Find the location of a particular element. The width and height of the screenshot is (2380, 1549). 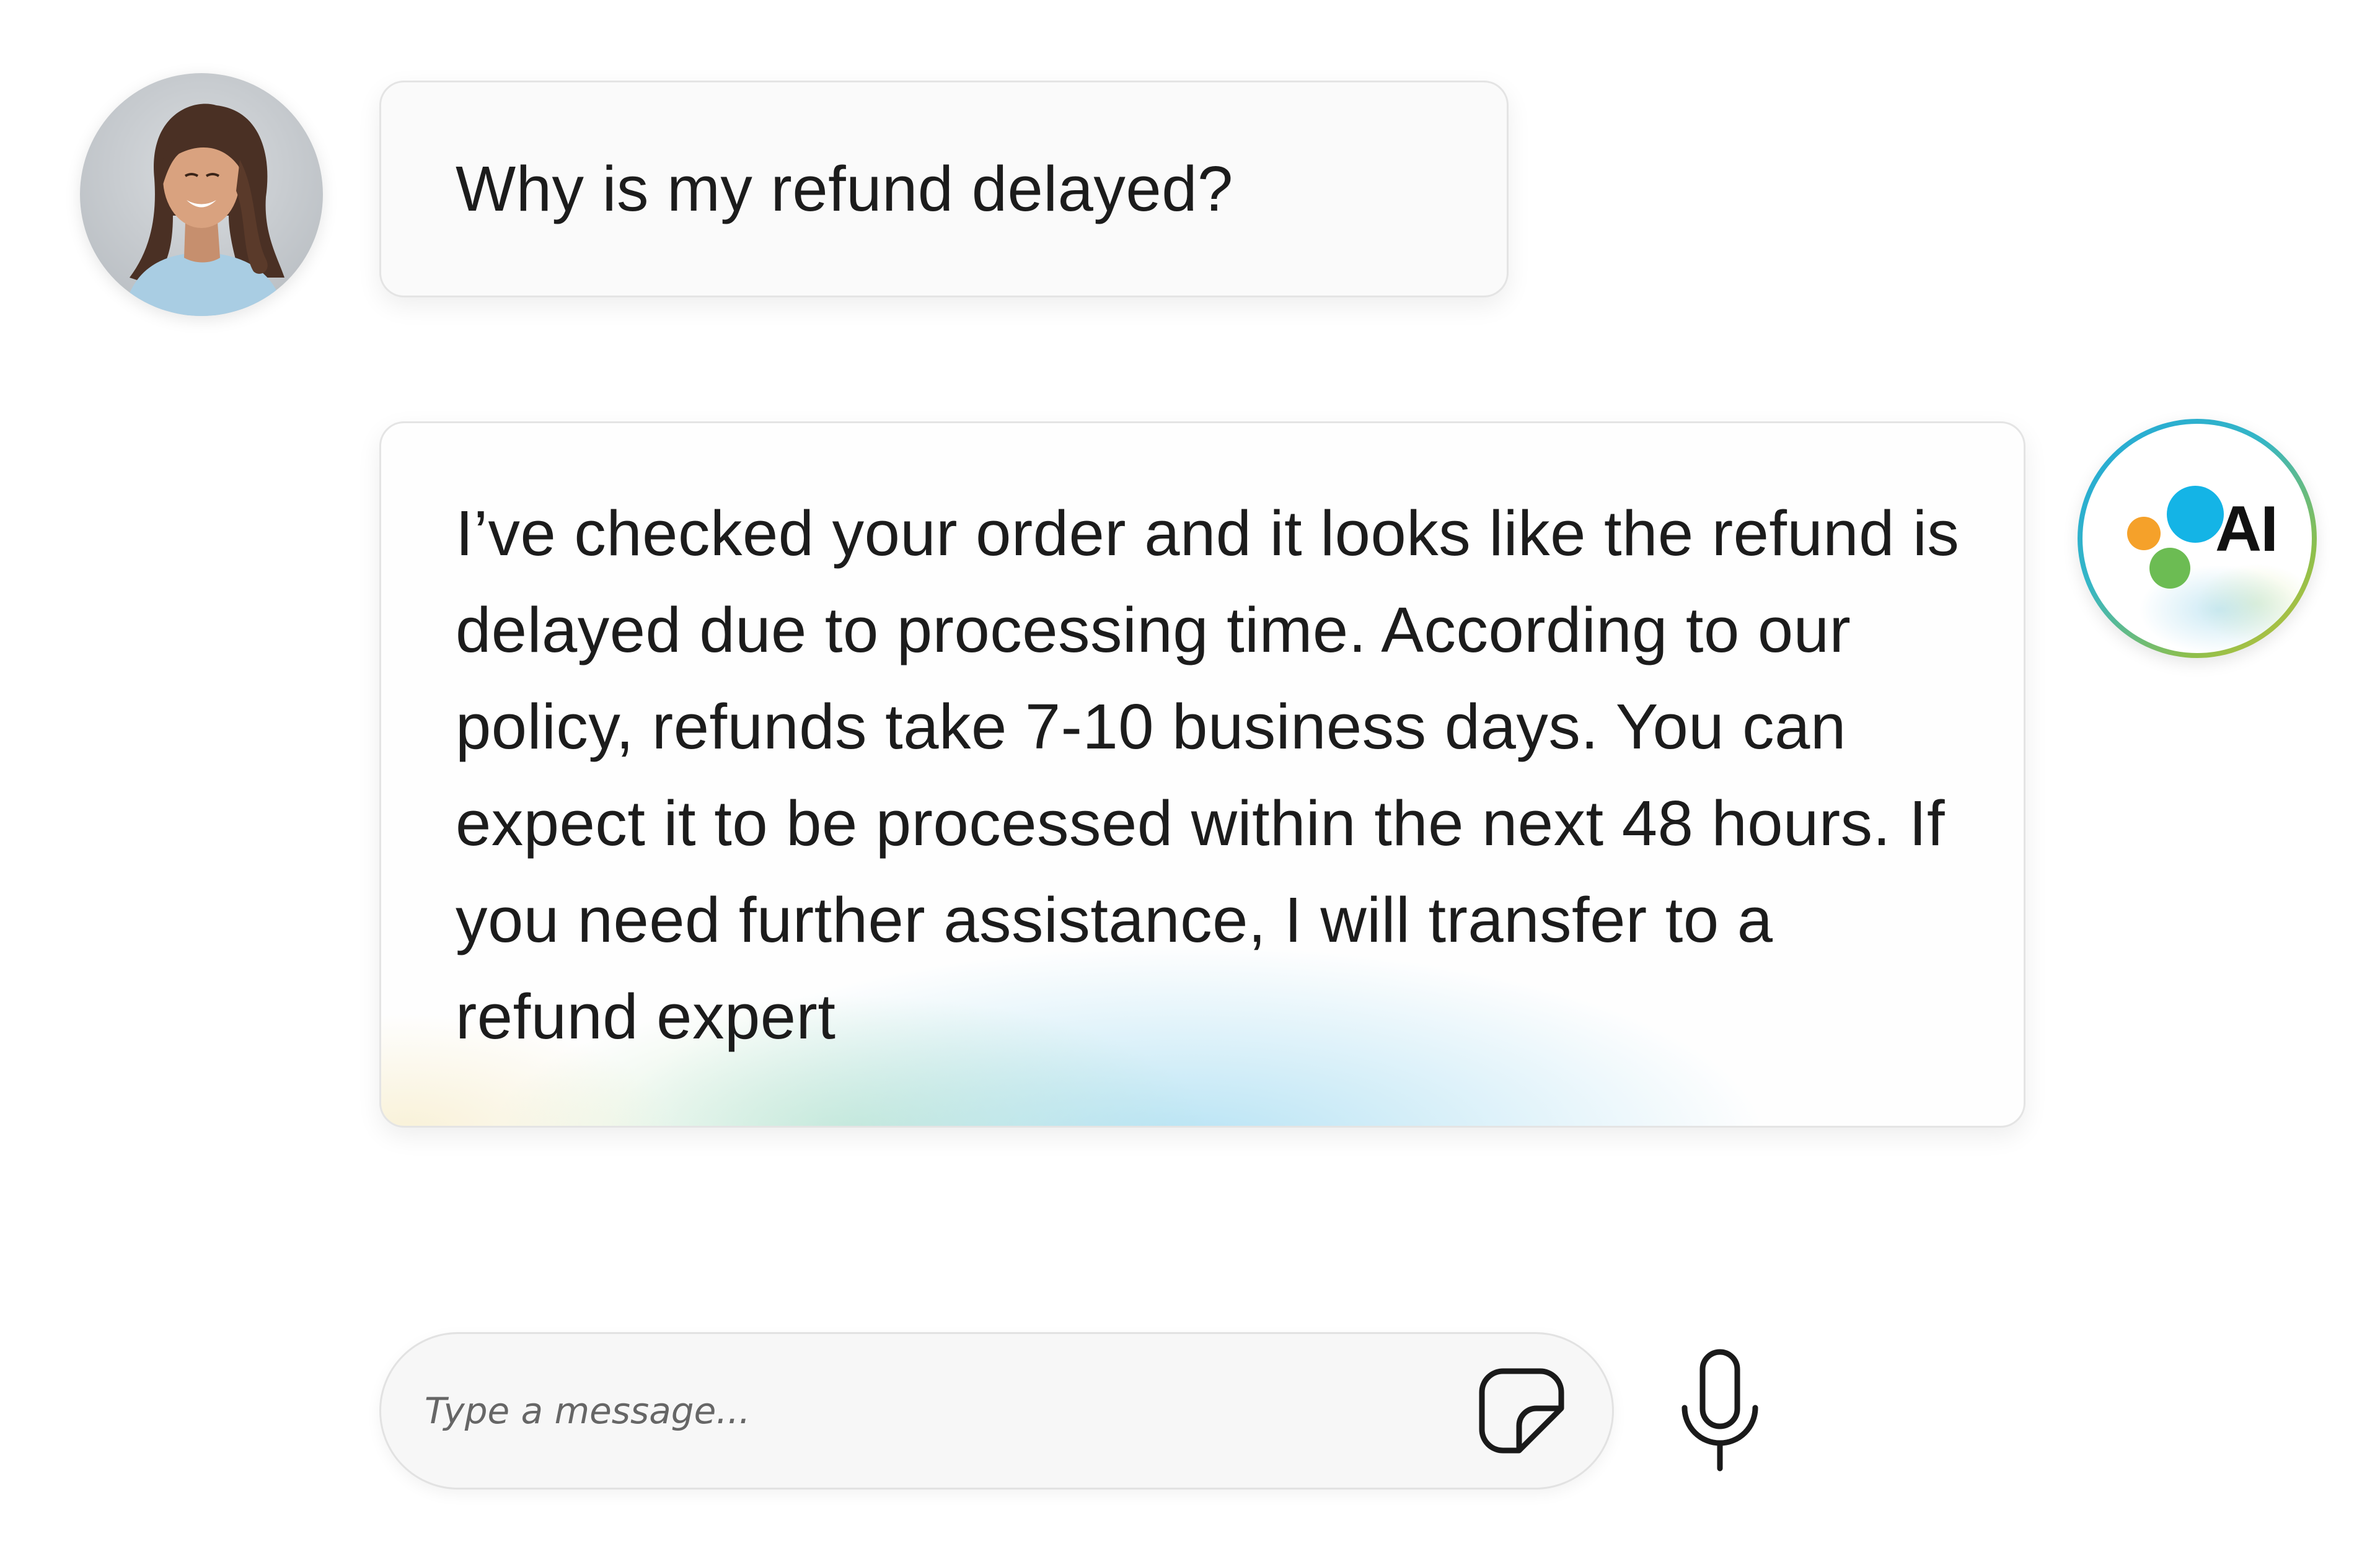

ai-logo: AI is located at coordinates (2197, 538).